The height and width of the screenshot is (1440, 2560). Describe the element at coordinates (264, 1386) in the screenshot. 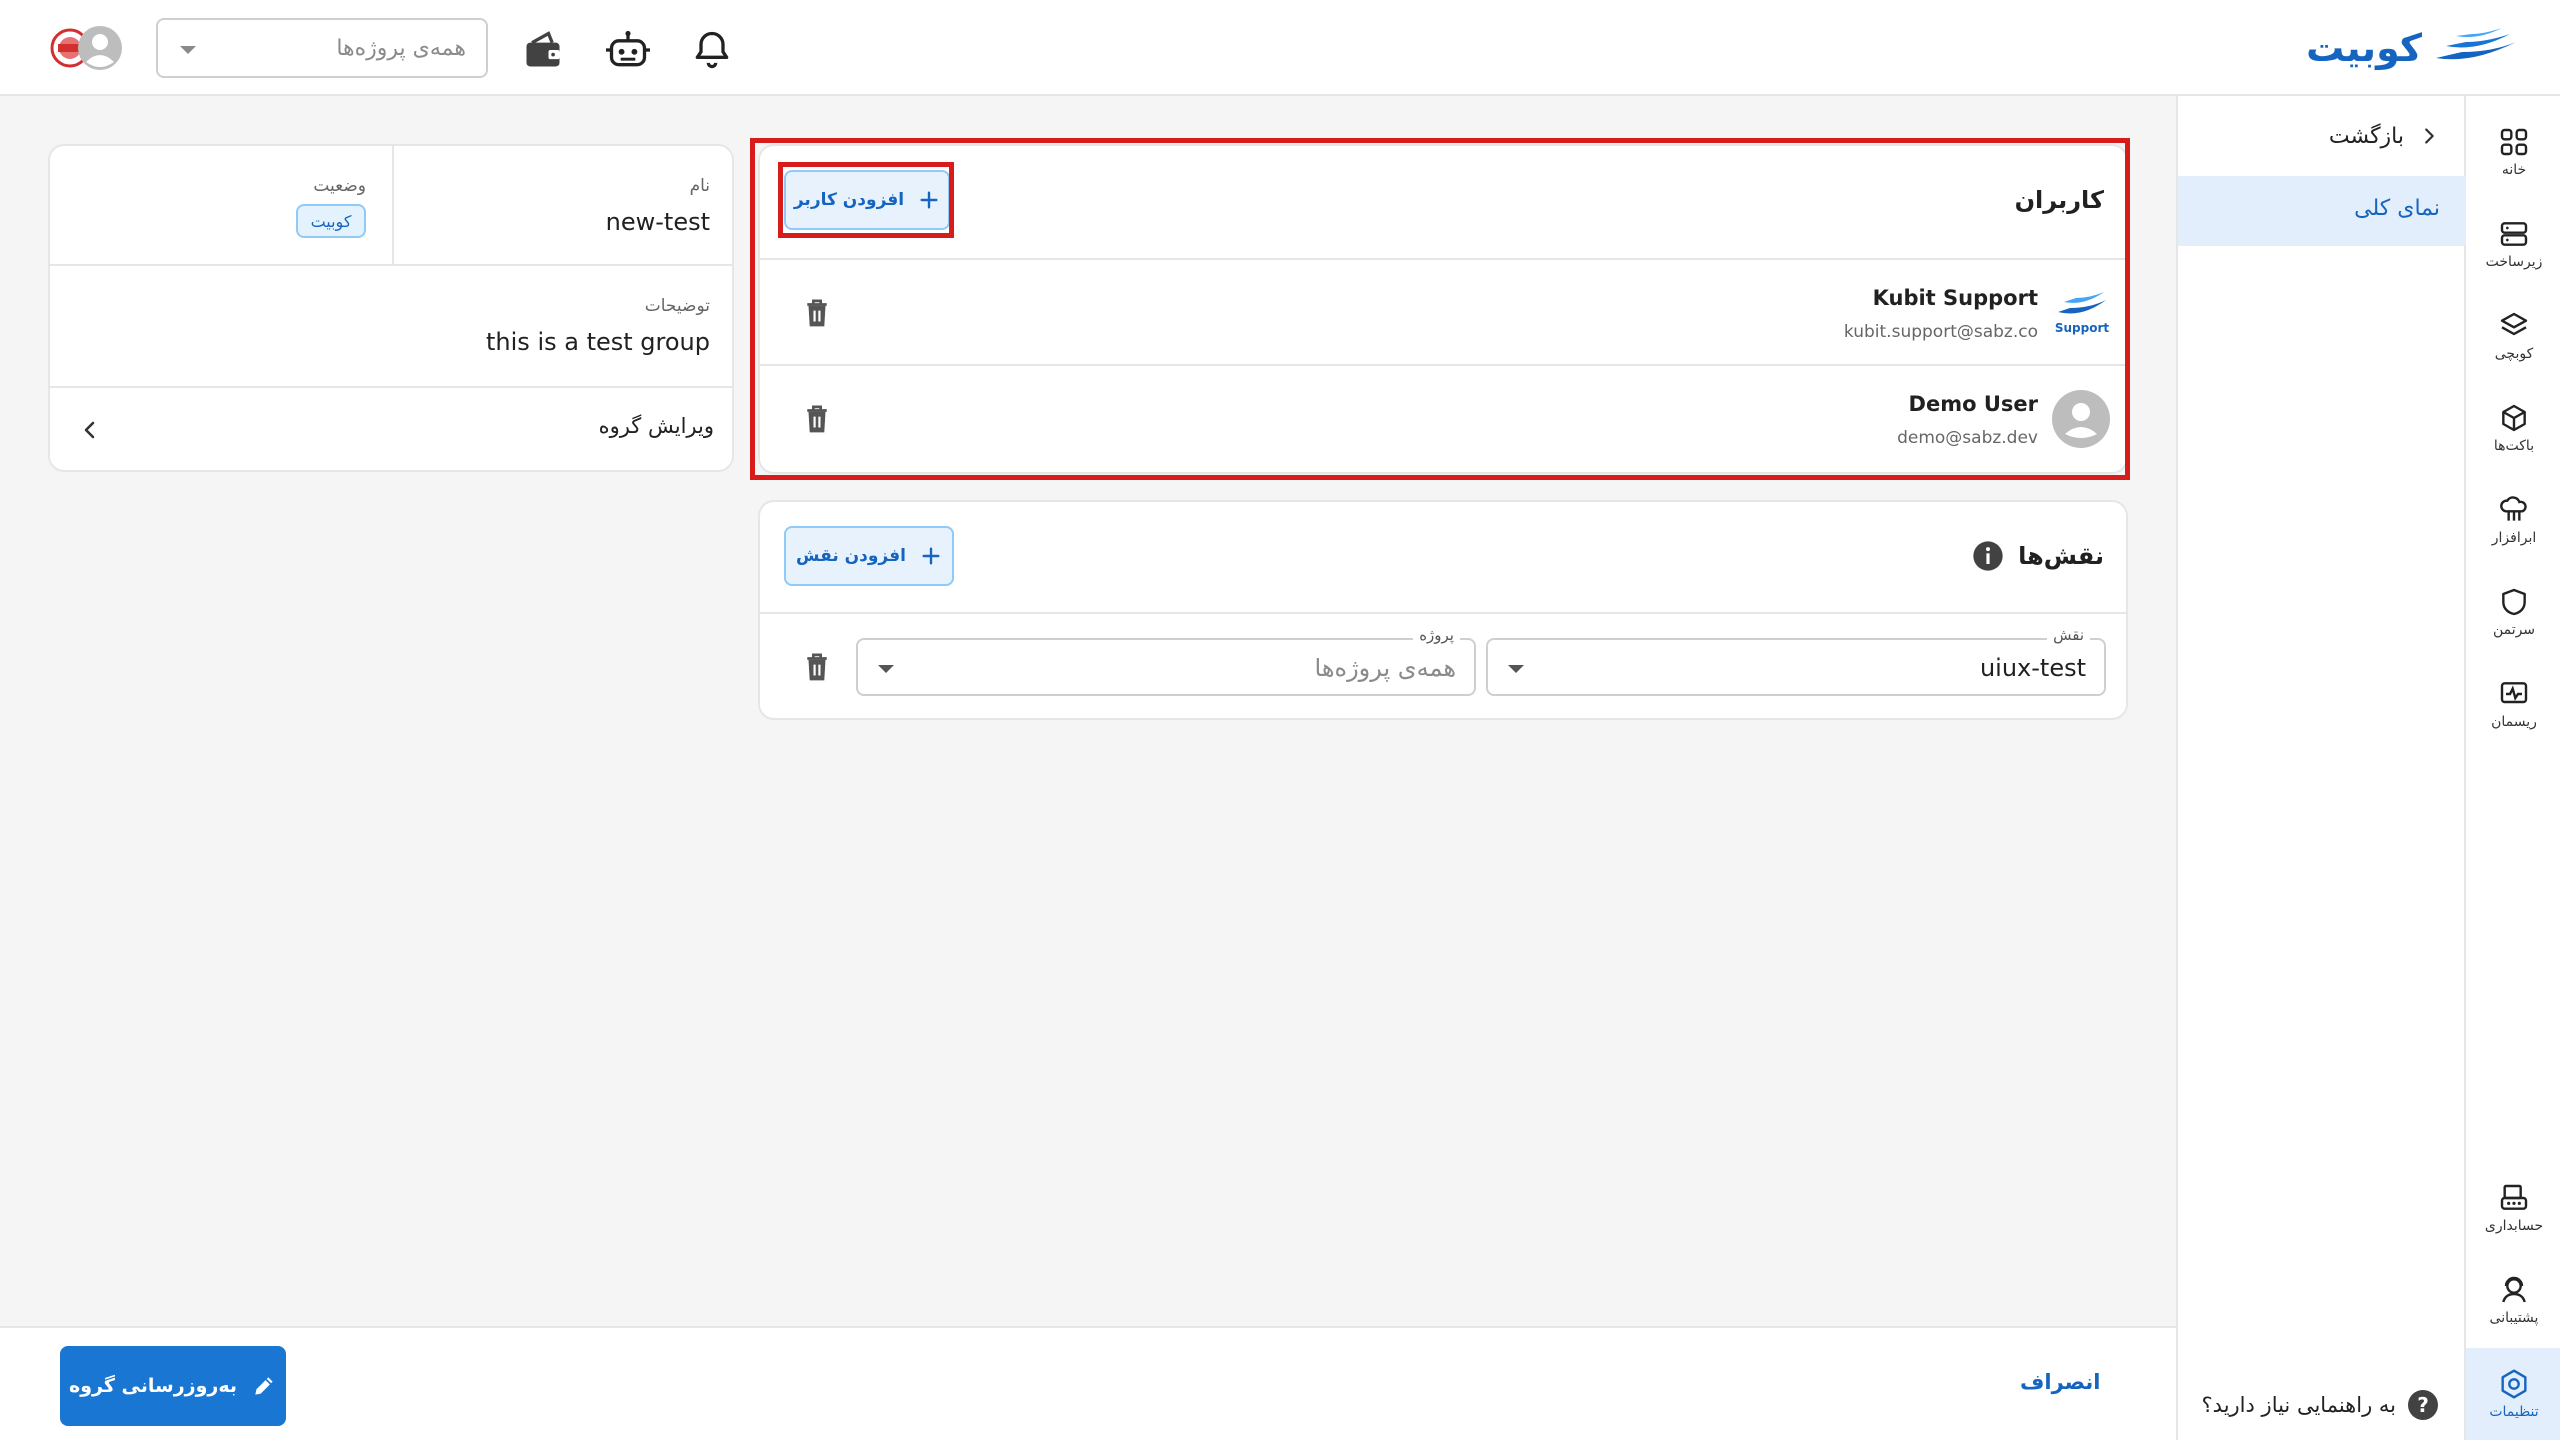

I see `pencil-icon` at that location.